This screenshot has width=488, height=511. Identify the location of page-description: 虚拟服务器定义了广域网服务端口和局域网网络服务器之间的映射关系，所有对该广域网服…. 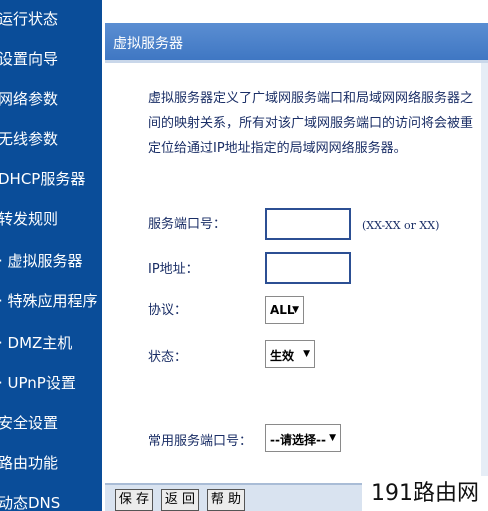
(311, 123).